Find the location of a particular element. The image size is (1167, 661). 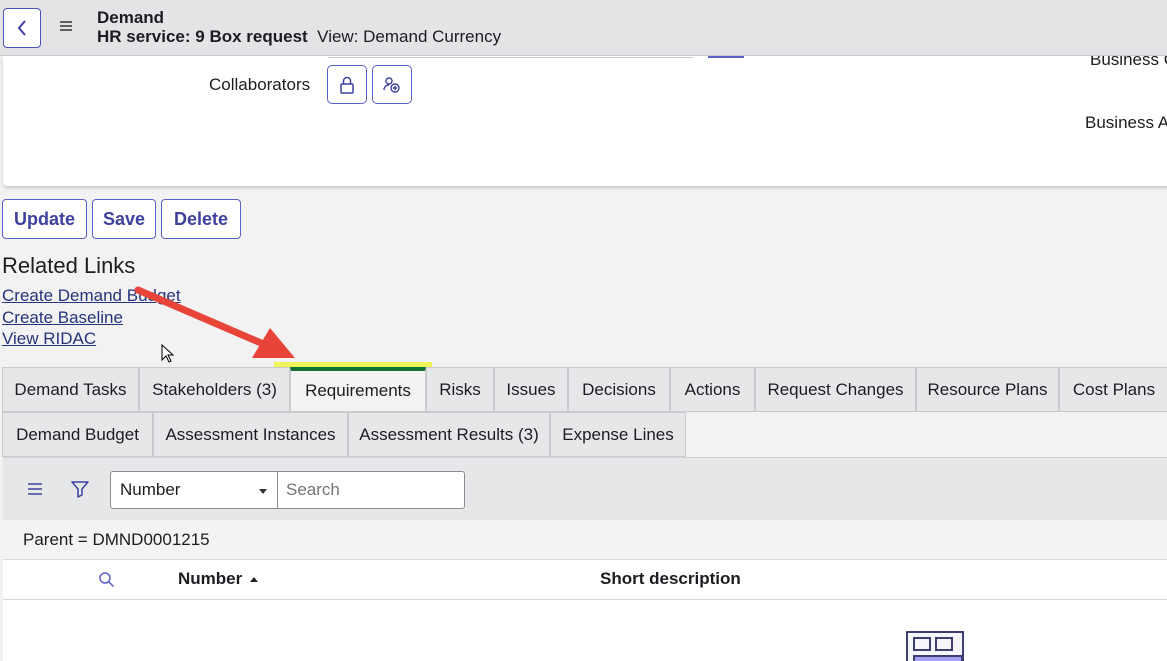

record-name: HR service: 9 Box request is located at coordinates (202, 36).